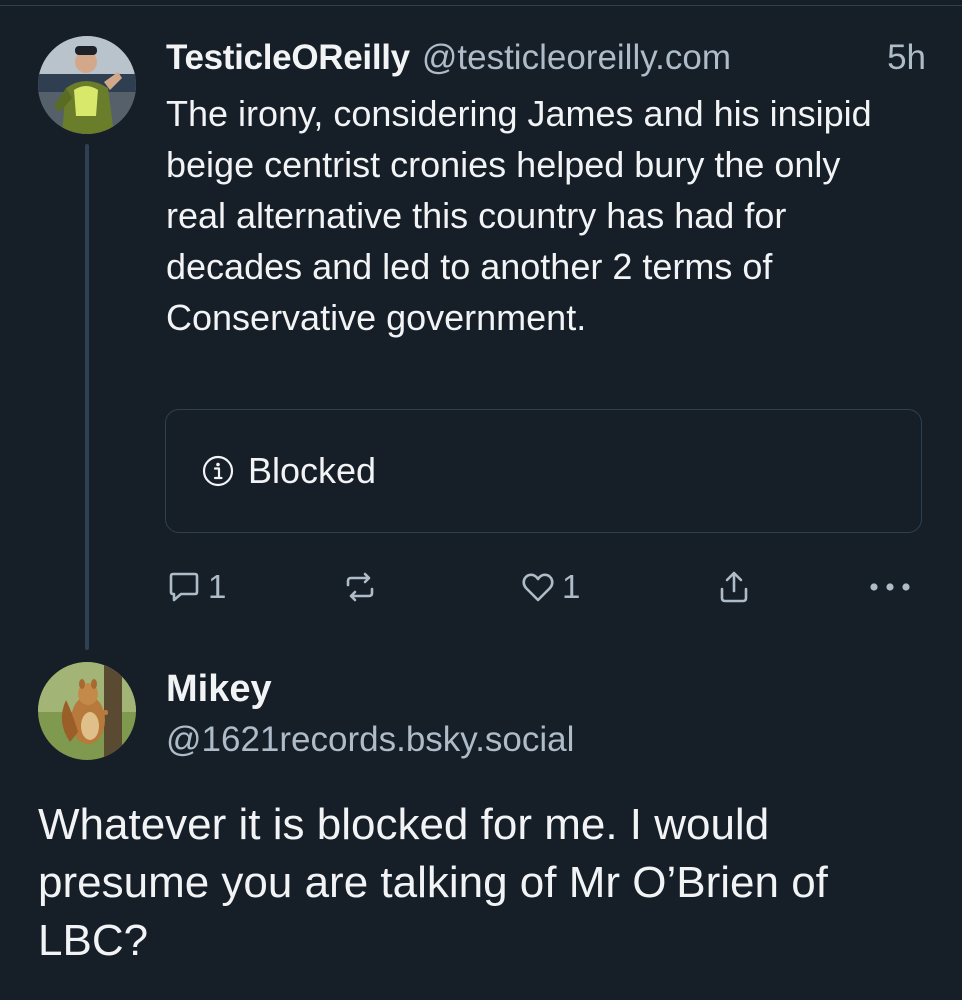 This screenshot has height=1000, width=962. I want to click on more-icon, so click(890, 587).